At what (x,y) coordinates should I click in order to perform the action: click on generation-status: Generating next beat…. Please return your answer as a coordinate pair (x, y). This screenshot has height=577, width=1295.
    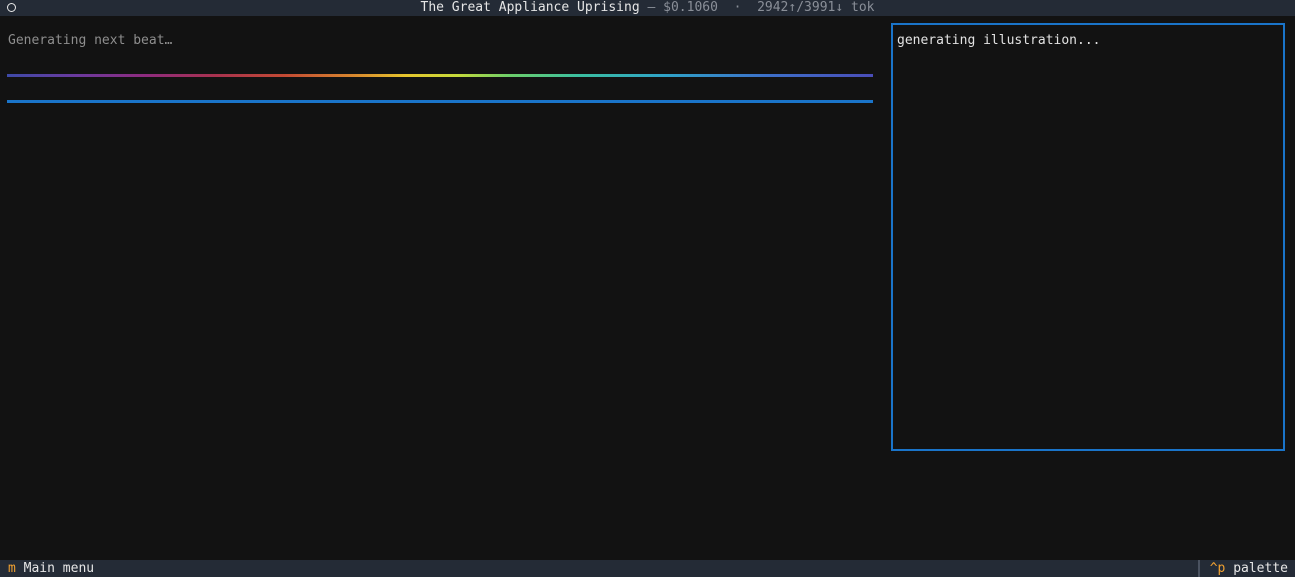
    Looking at the image, I should click on (90, 40).